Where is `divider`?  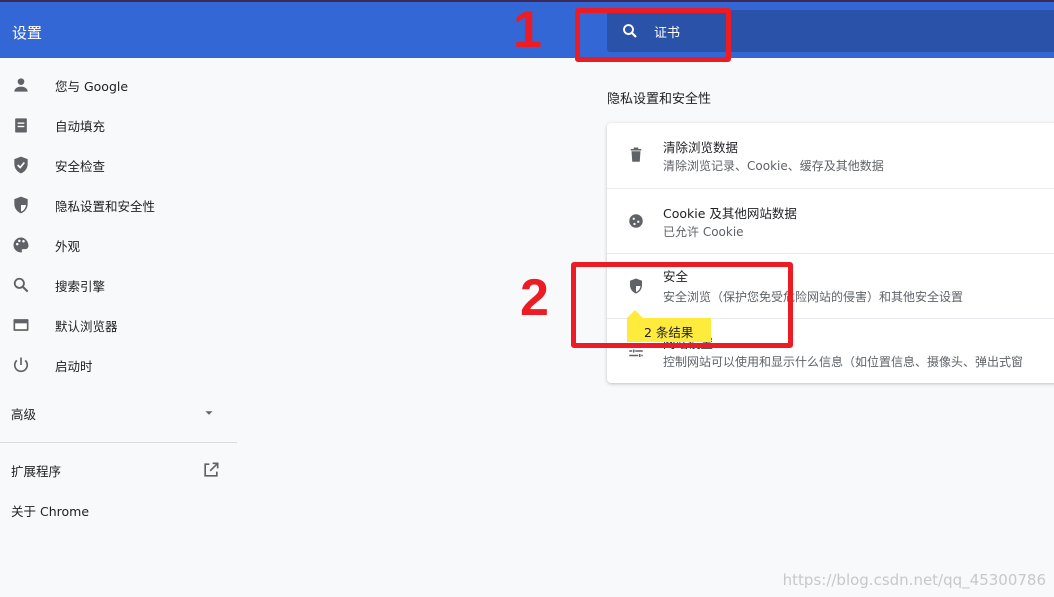
divider is located at coordinates (118, 442).